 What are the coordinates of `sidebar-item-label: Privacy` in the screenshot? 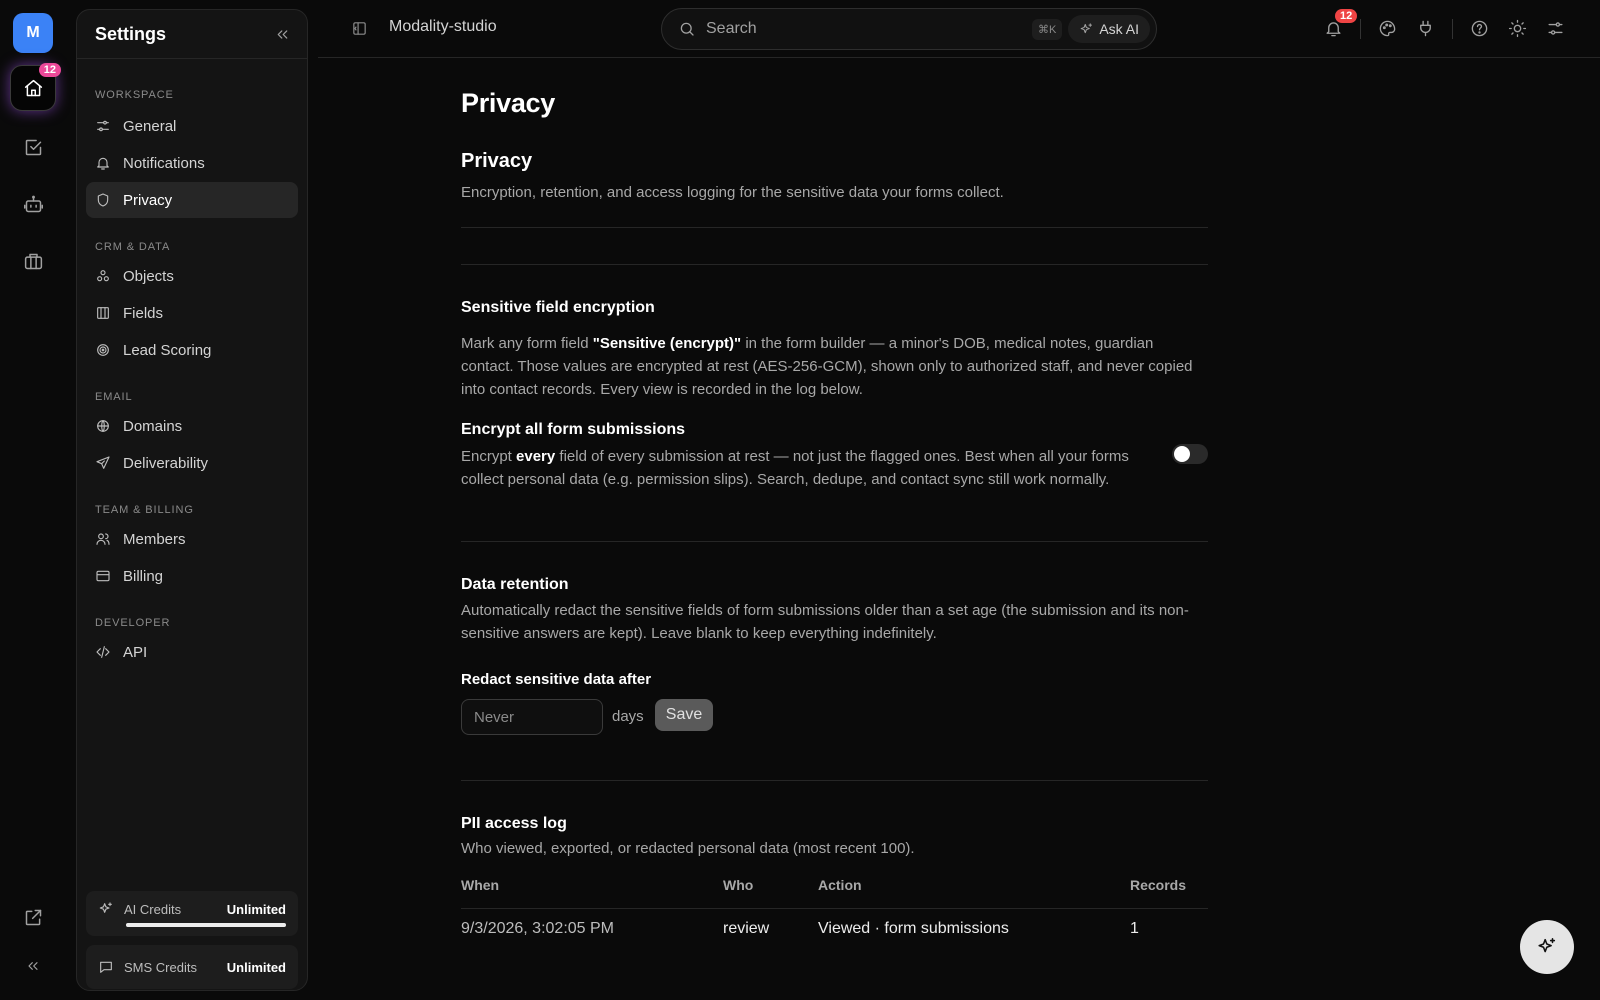 It's located at (148, 200).